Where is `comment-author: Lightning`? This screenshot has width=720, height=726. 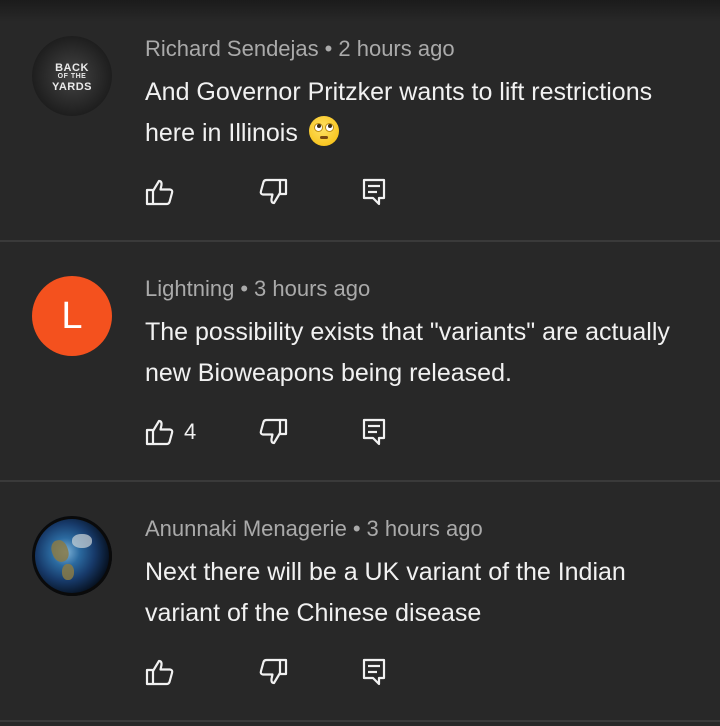 comment-author: Lightning is located at coordinates (189, 288).